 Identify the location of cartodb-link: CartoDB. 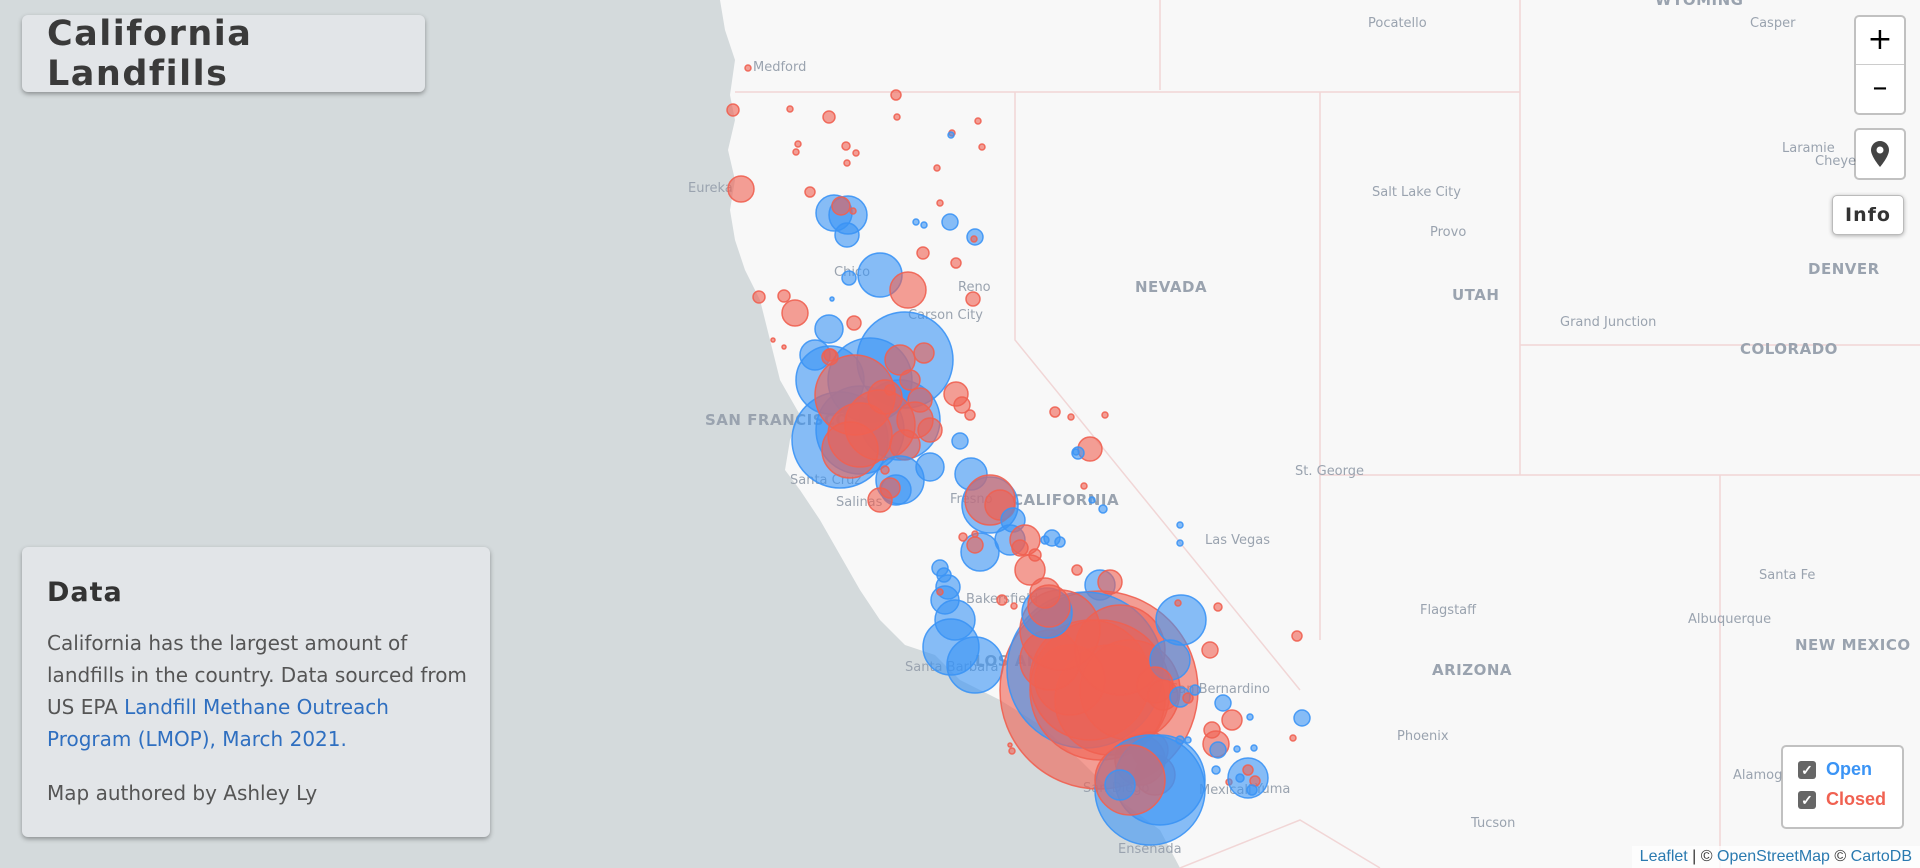
(1881, 856).